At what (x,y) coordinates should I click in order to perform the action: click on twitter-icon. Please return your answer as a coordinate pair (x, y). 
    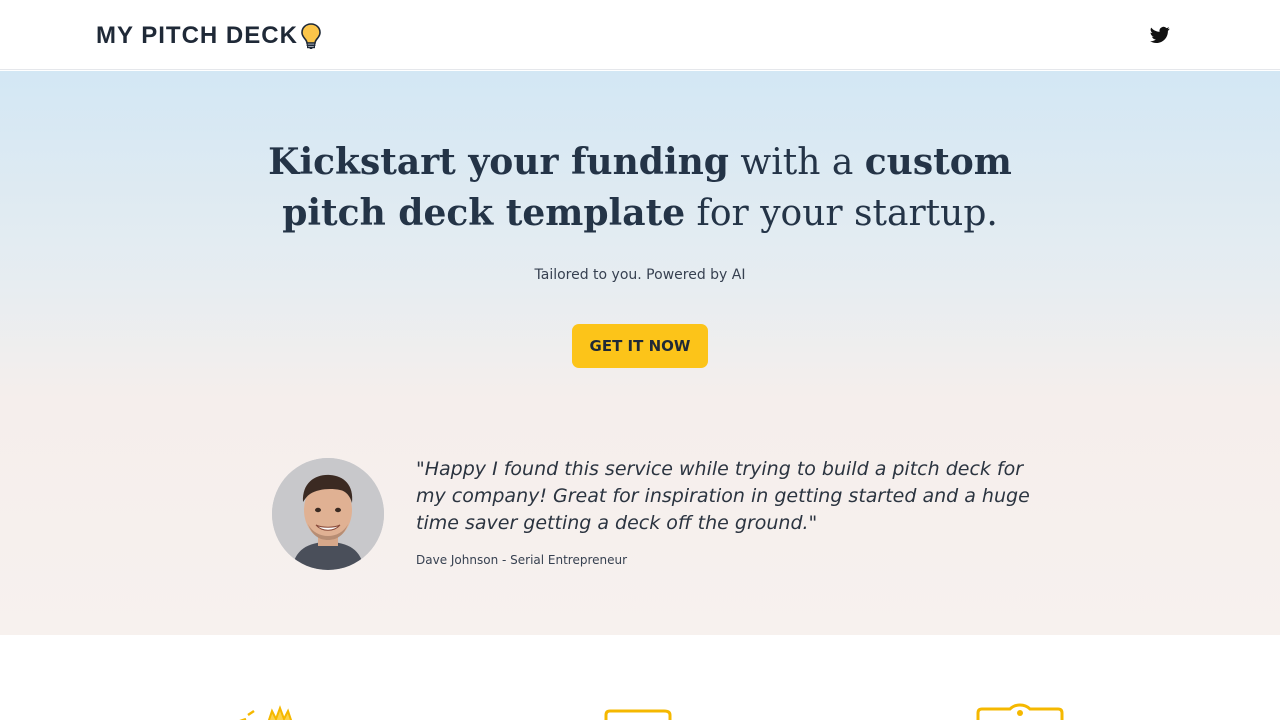
    Looking at the image, I should click on (1160, 34).